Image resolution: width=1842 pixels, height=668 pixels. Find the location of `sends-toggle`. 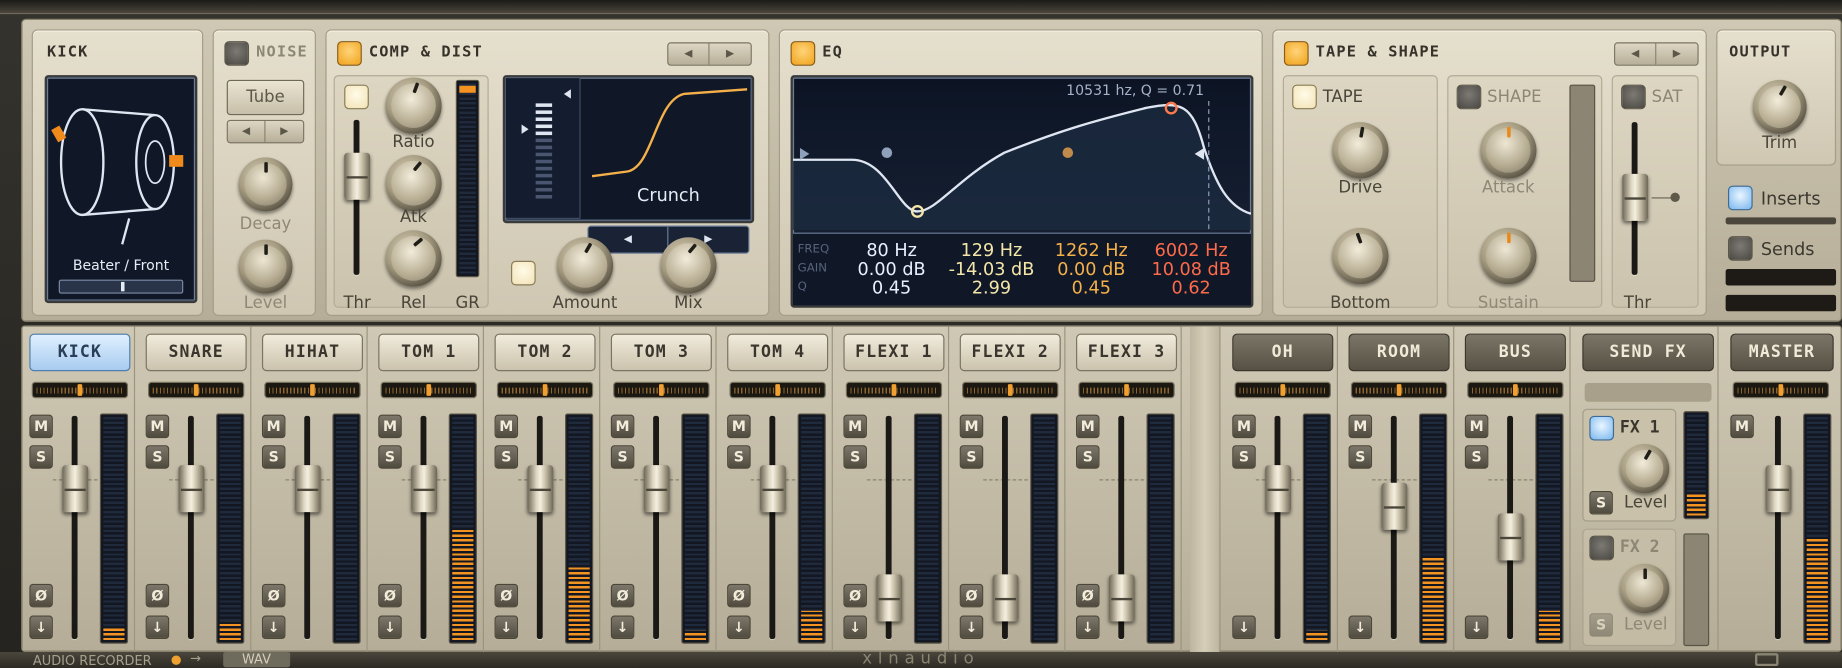

sends-toggle is located at coordinates (1740, 248).